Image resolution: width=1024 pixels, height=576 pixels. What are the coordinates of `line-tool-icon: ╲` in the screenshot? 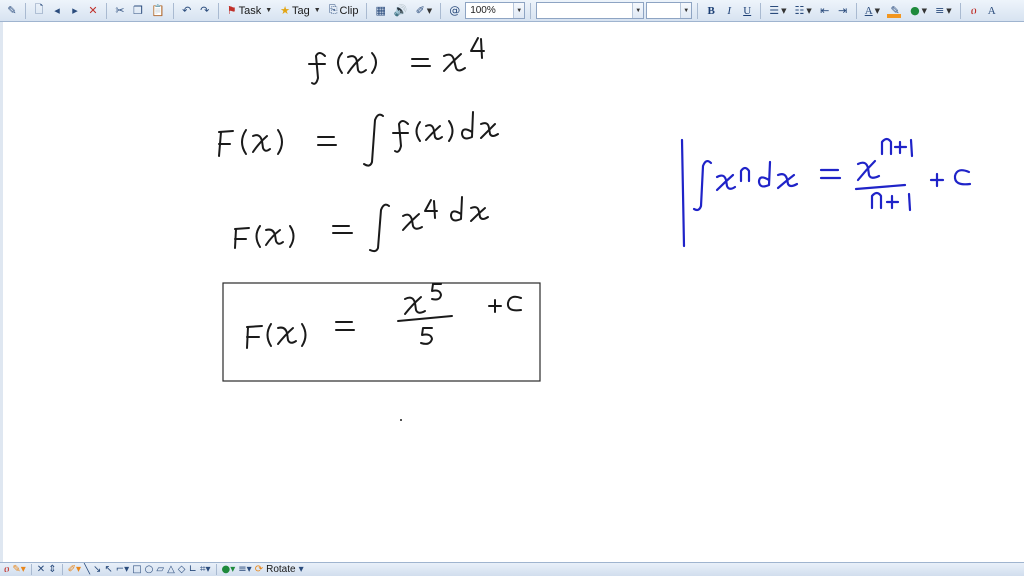 It's located at (87, 570).